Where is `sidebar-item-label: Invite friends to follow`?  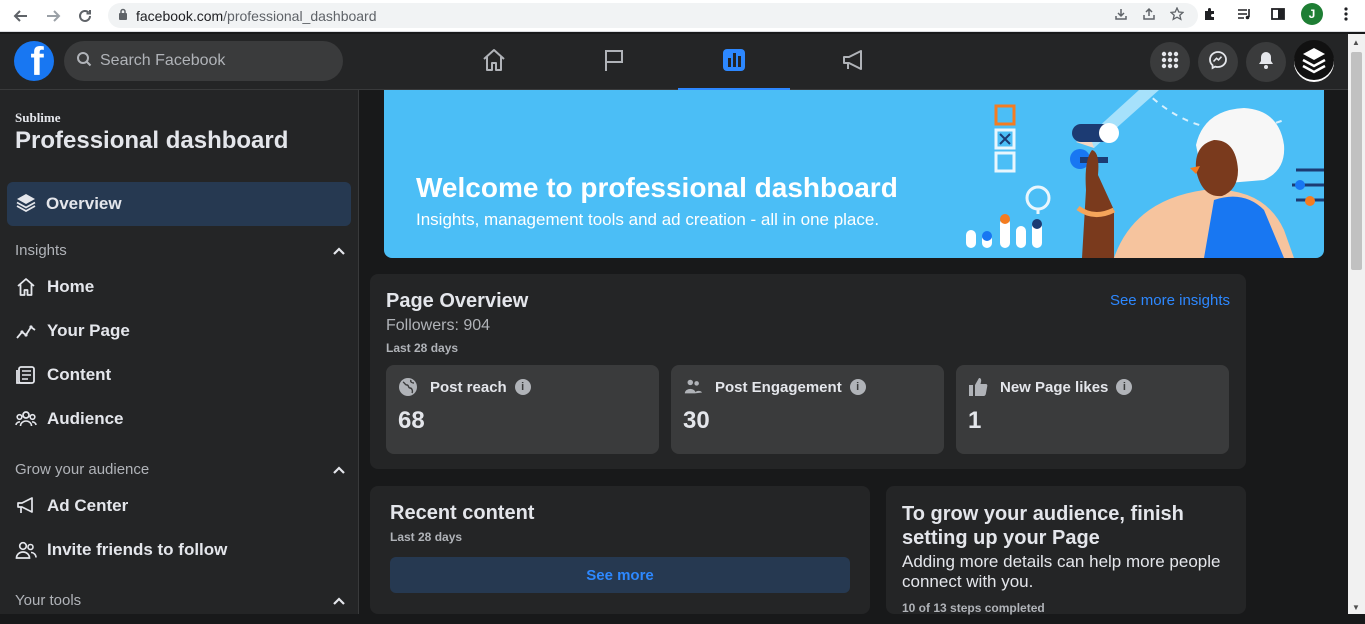
sidebar-item-label: Invite friends to follow is located at coordinates (137, 549).